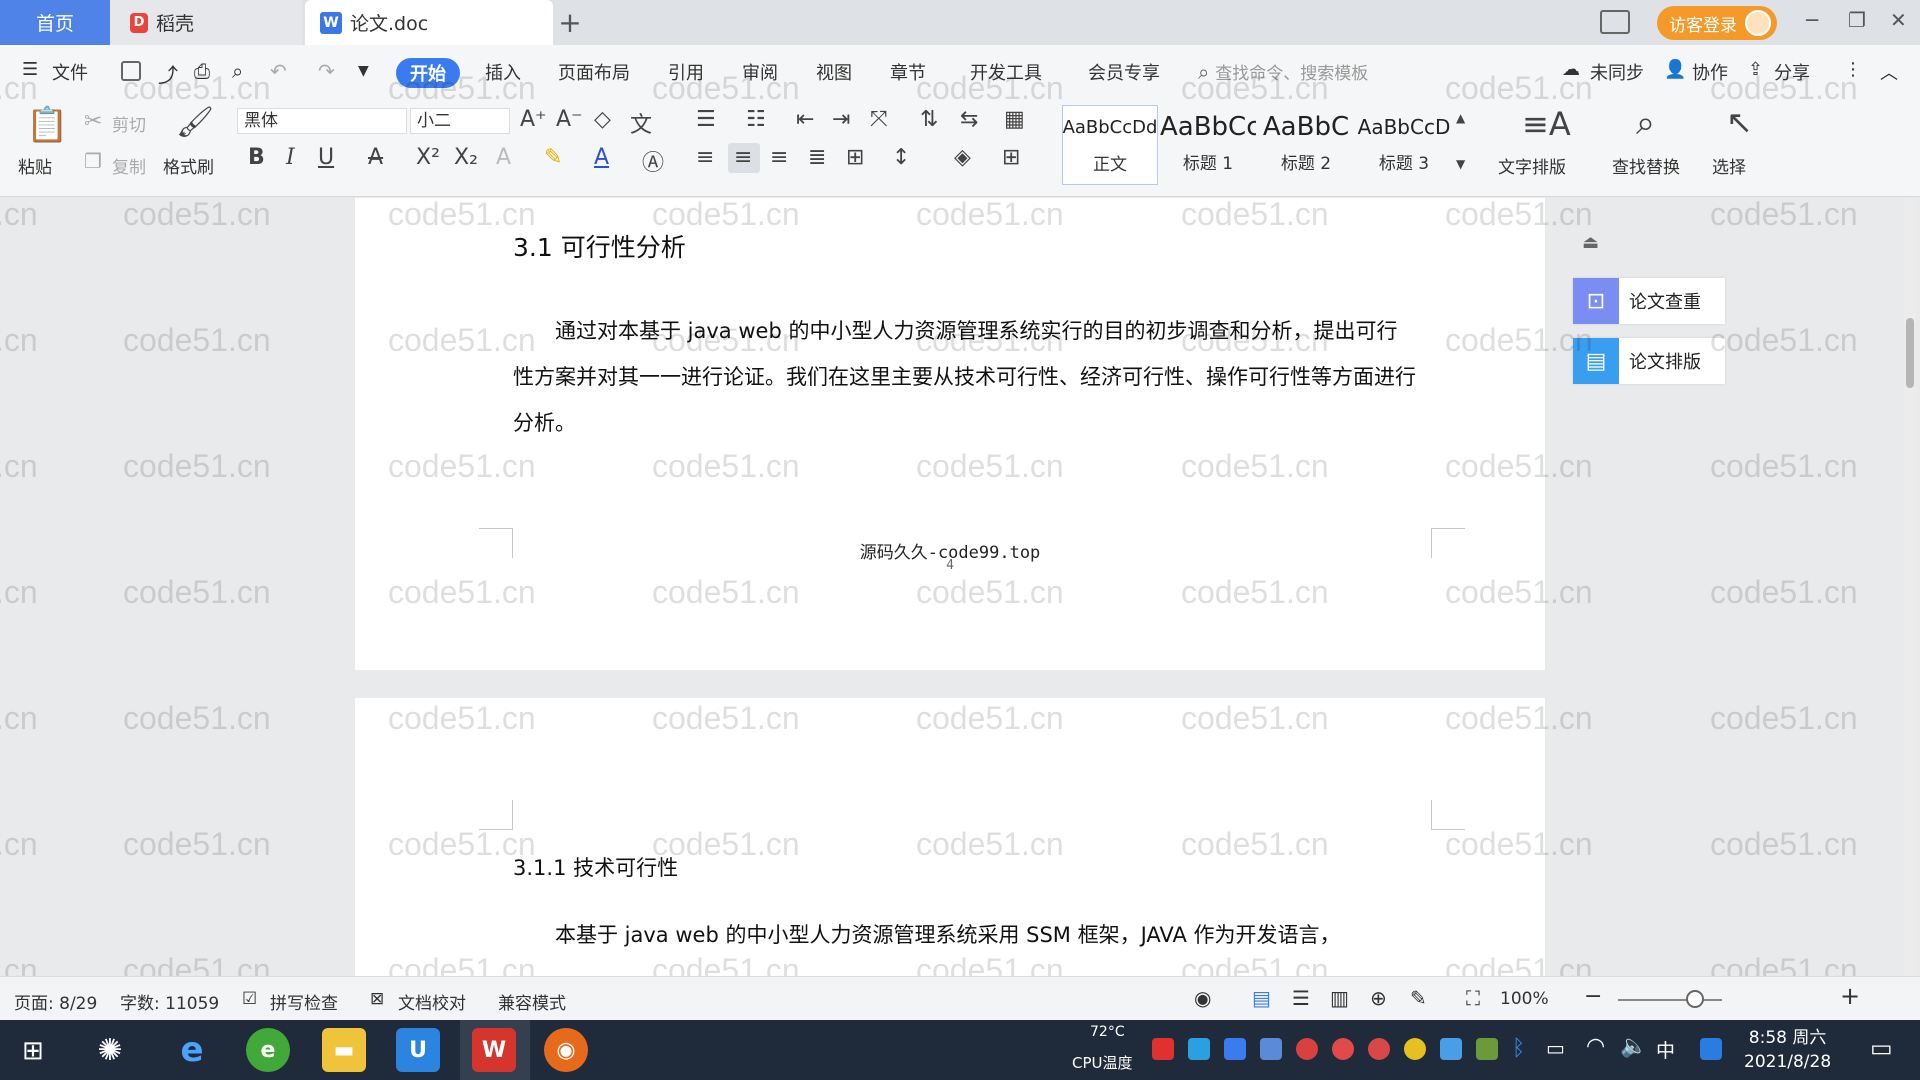 This screenshot has height=1080, width=1920. I want to click on zoom-out-icon: −, so click(1593, 996).